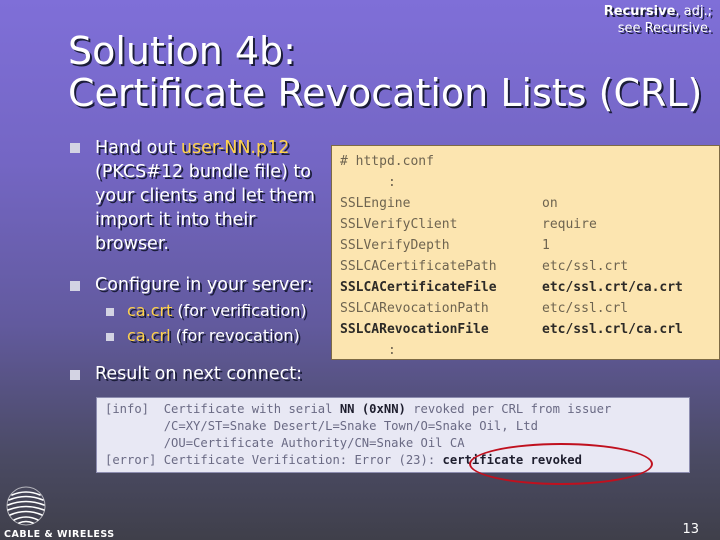 Image resolution: width=720 pixels, height=540 pixels. What do you see at coordinates (639, 11) in the screenshot?
I see `quote-word: Recursive` at bounding box center [639, 11].